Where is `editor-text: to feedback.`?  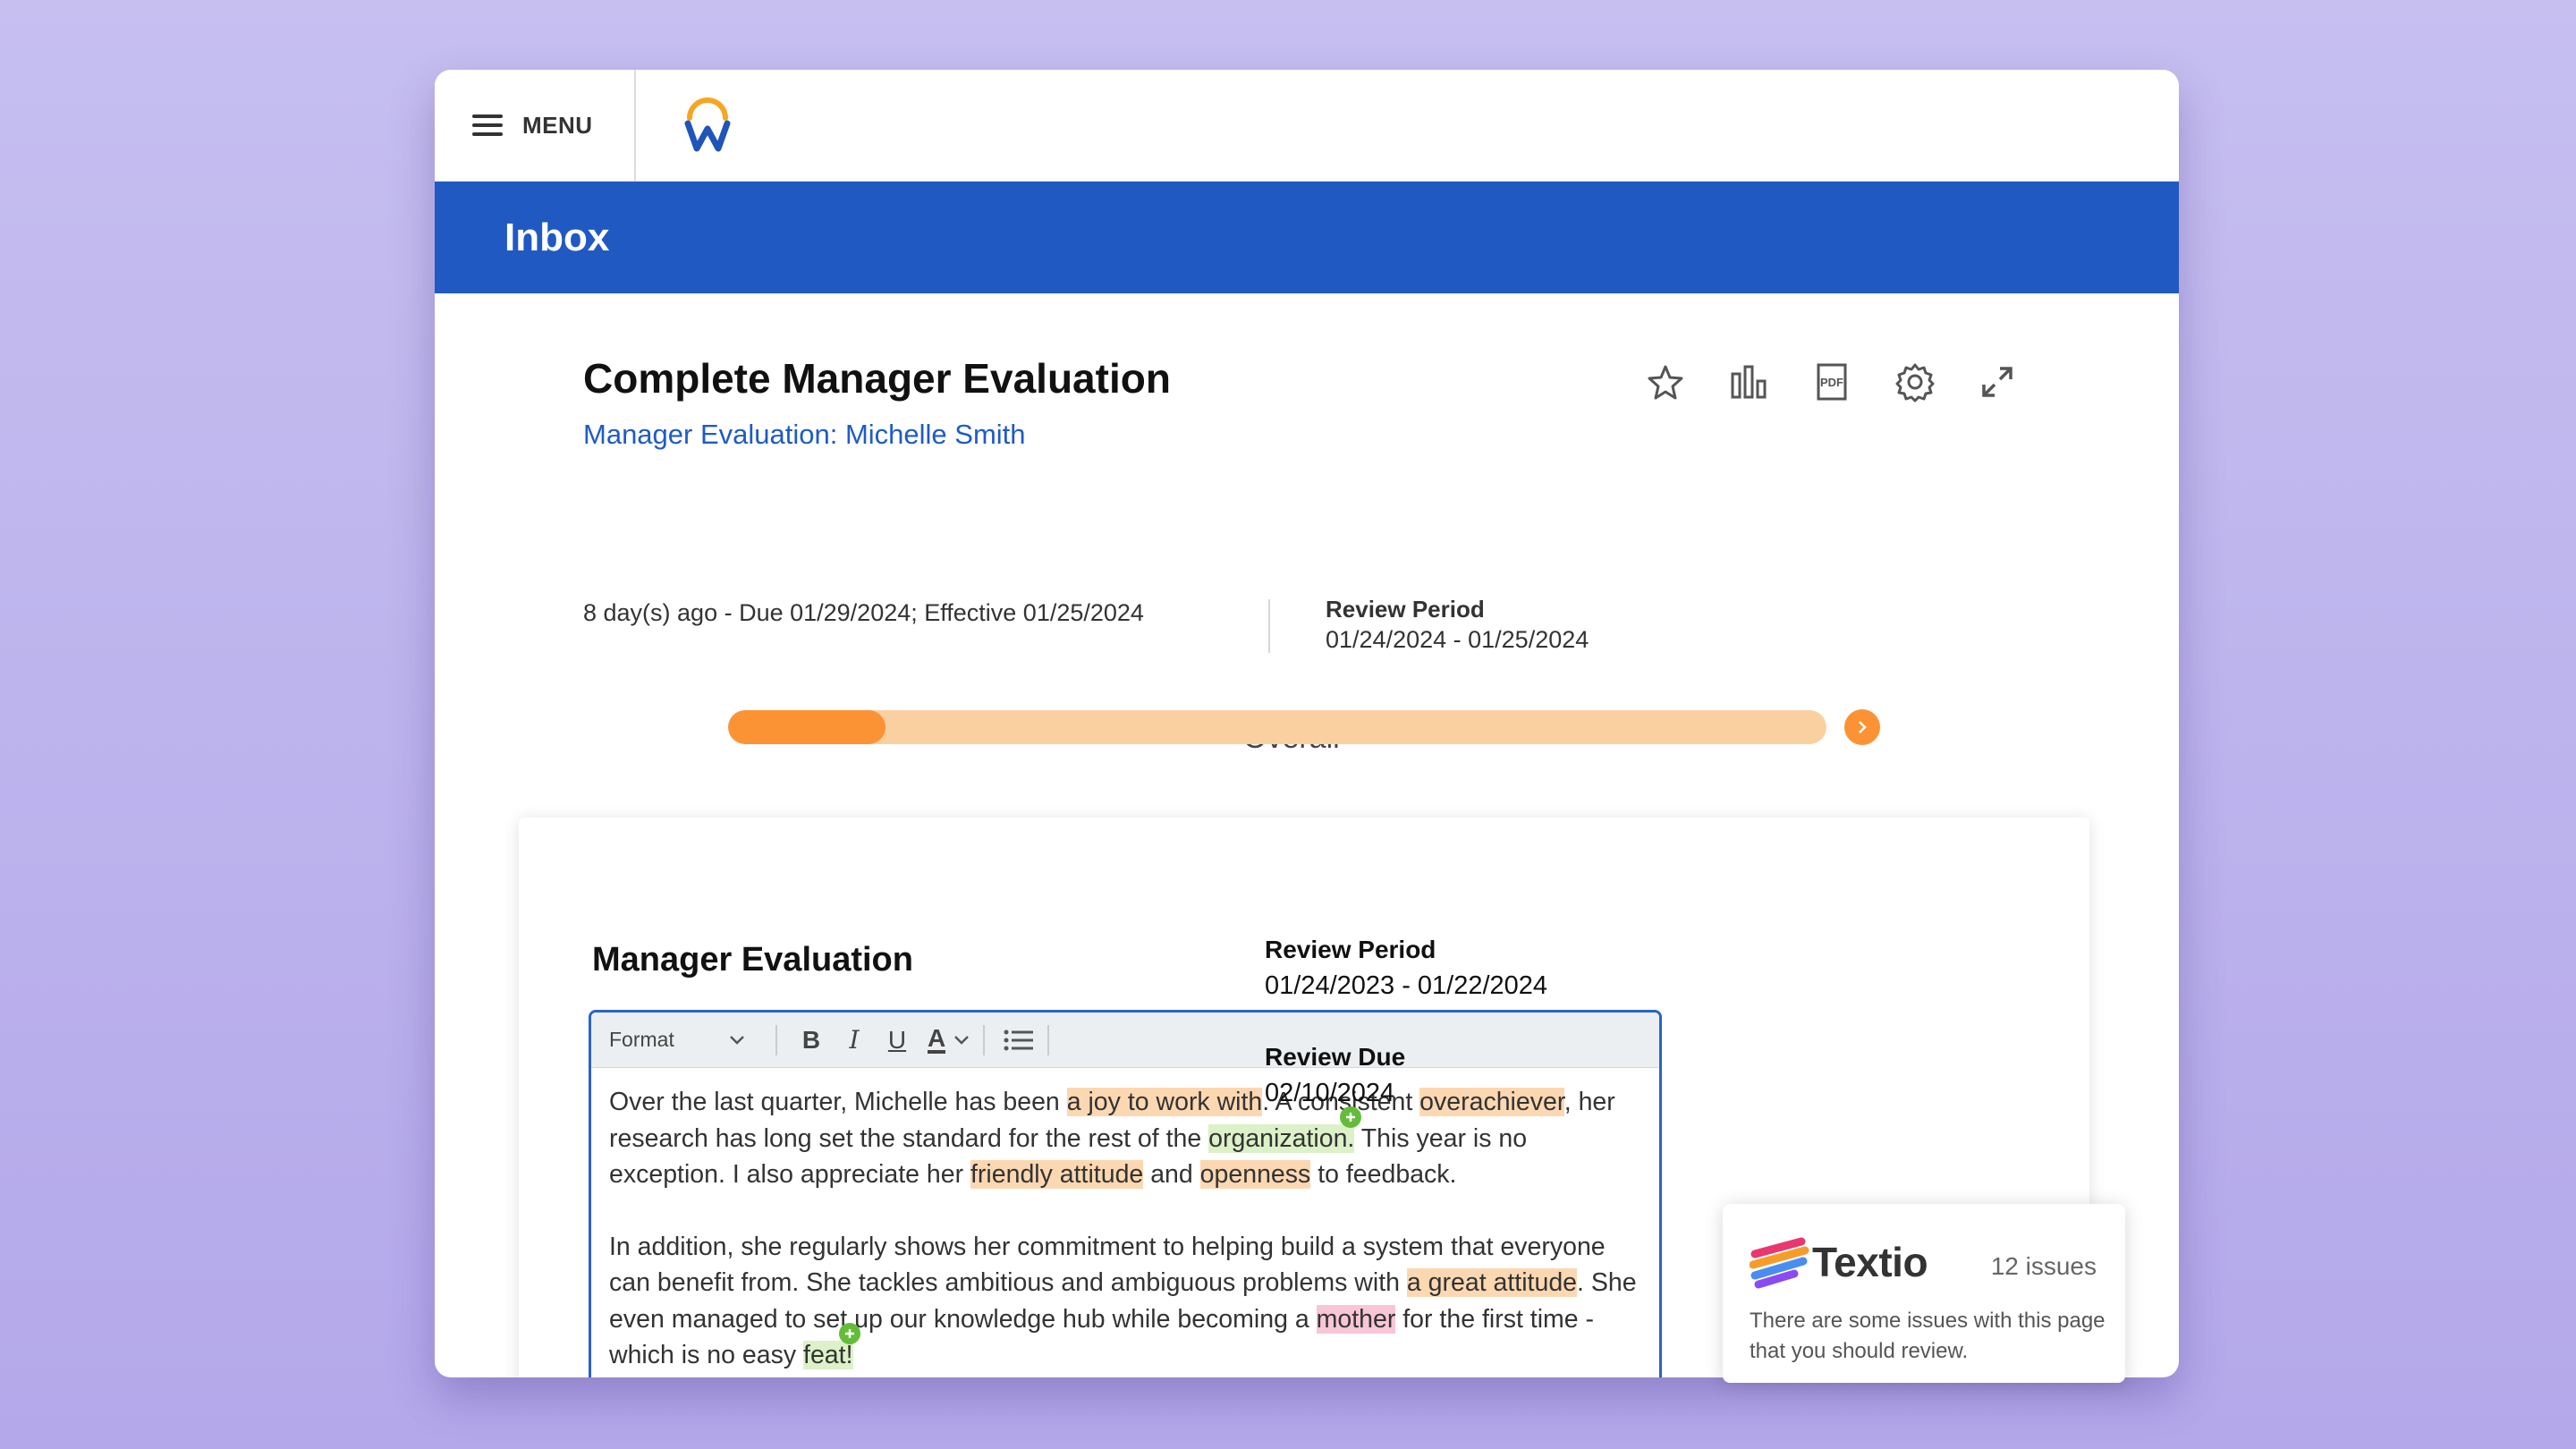
editor-text: to feedback. is located at coordinates (1383, 1174).